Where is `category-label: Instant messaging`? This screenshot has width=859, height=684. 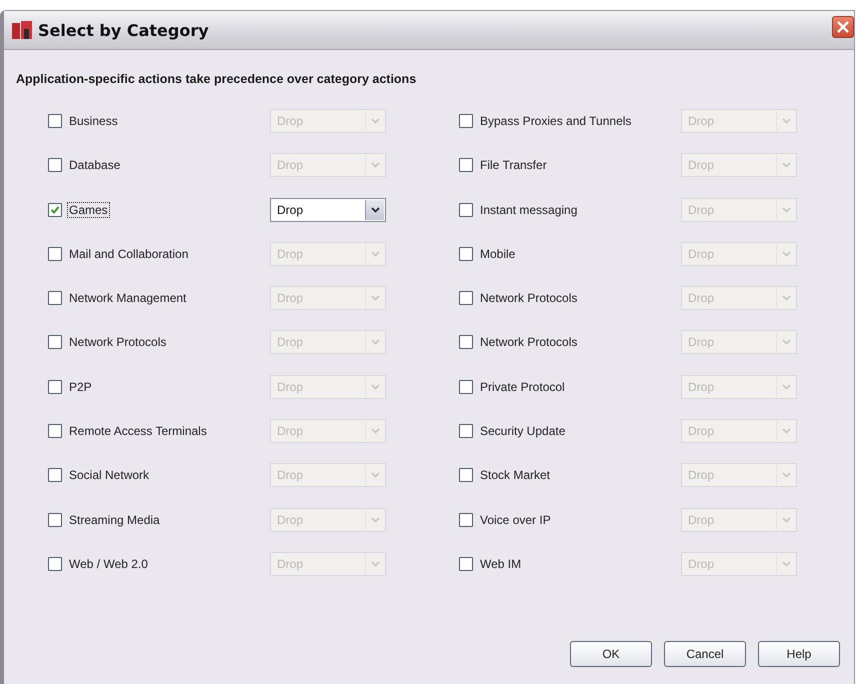
category-label: Instant messaging is located at coordinates (528, 209).